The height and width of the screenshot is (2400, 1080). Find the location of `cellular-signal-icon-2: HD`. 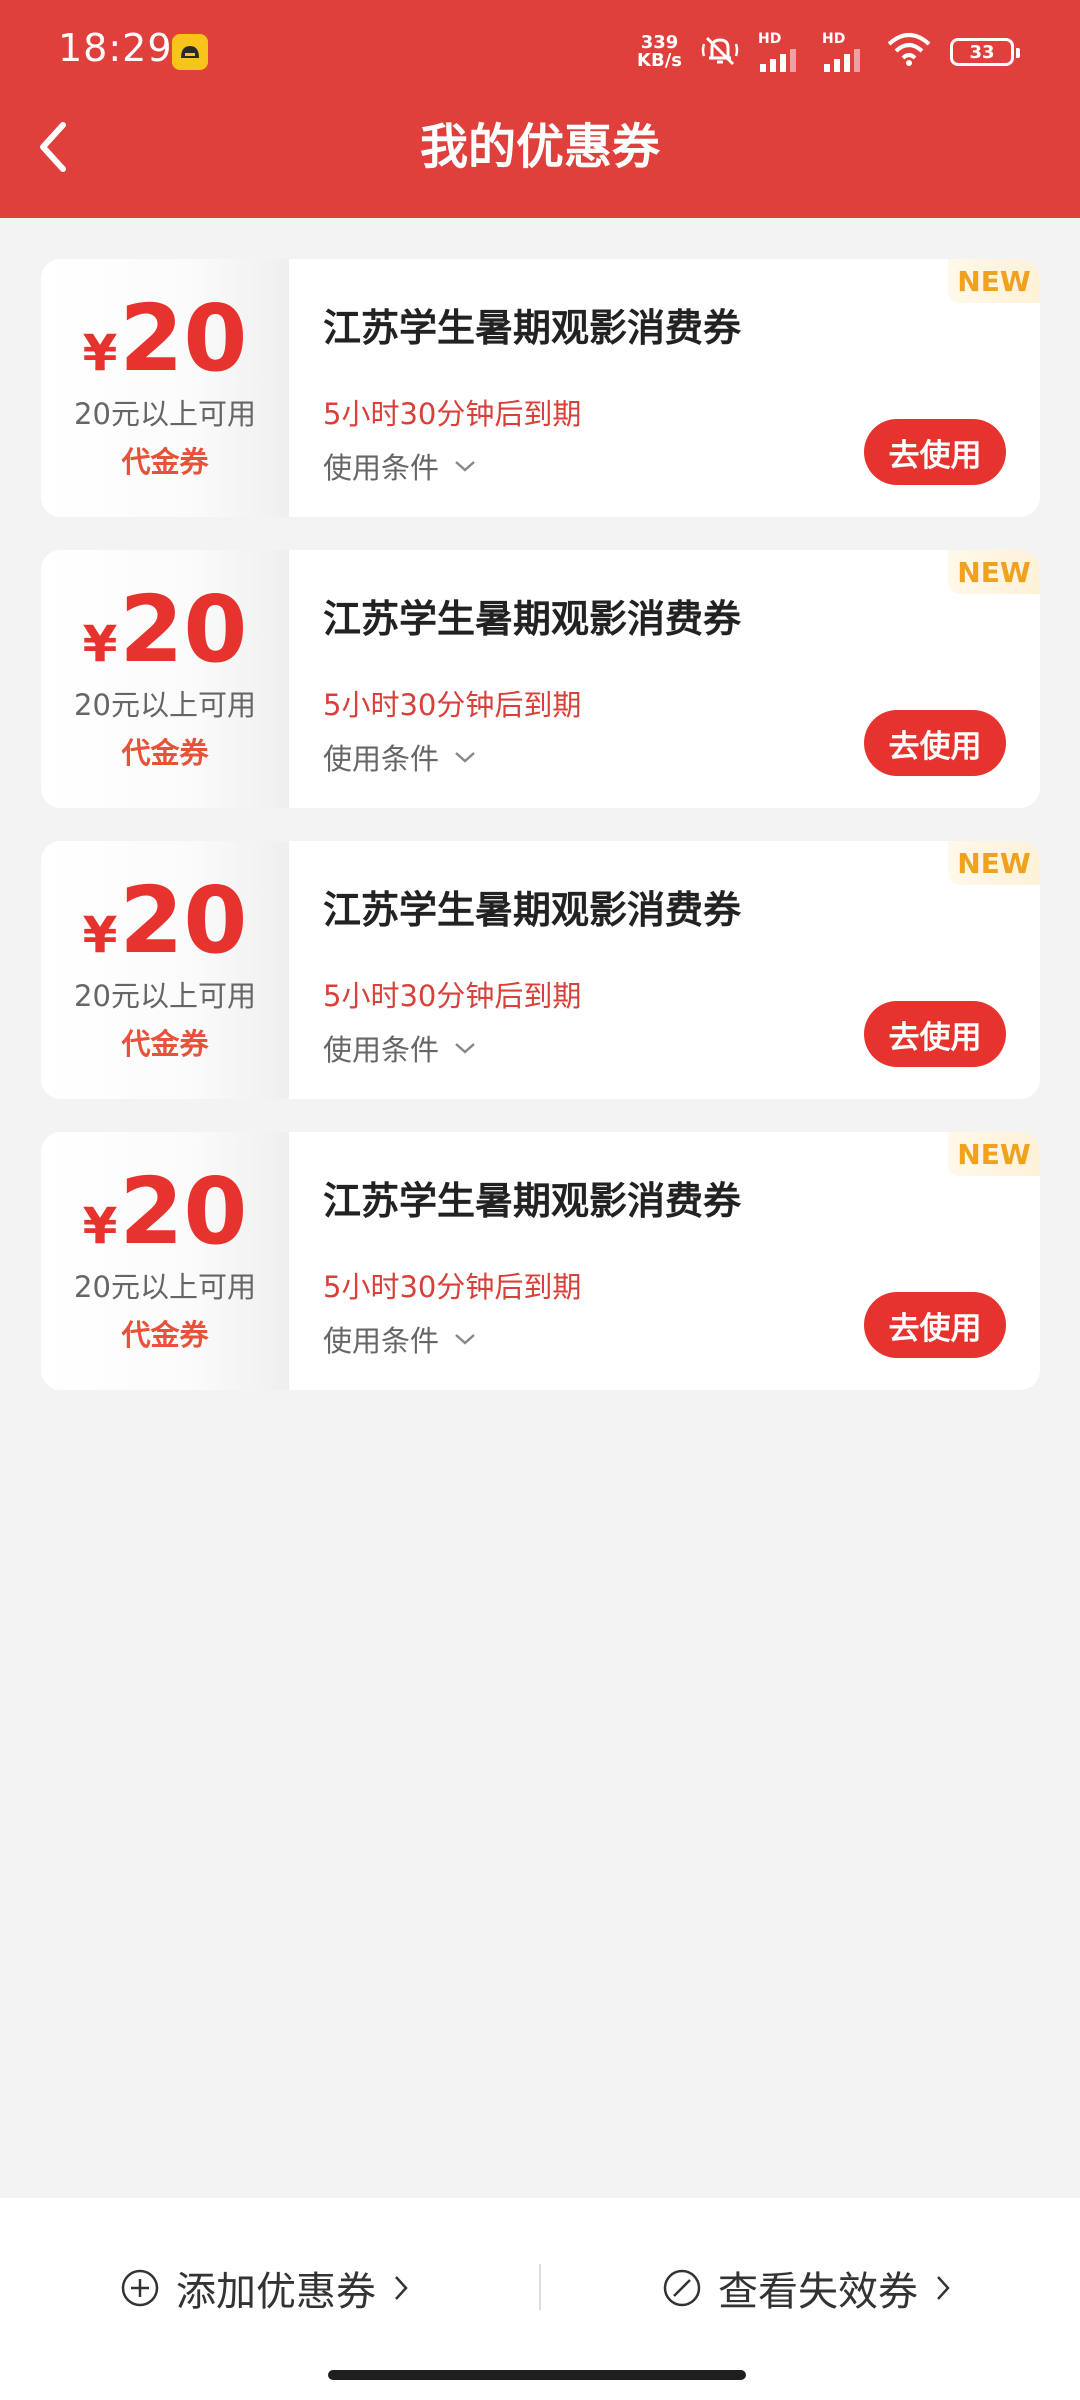

cellular-signal-icon-2: HD is located at coordinates (845, 52).